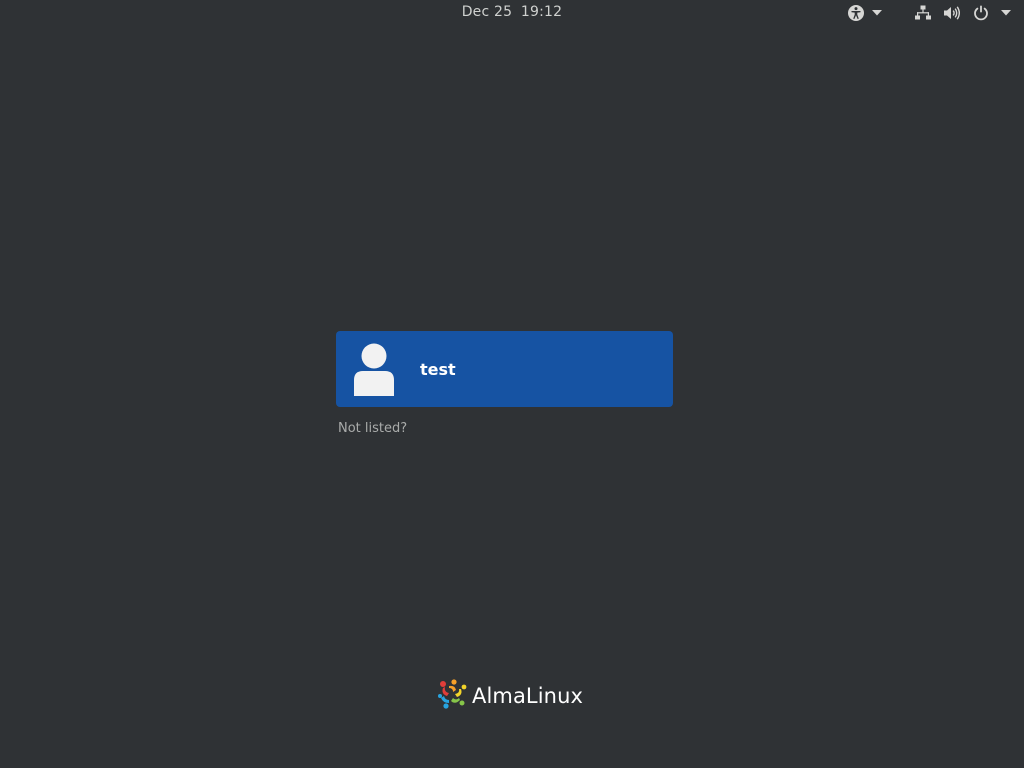 This screenshot has height=768, width=1024. I want to click on user-item-test: test, so click(504, 369).